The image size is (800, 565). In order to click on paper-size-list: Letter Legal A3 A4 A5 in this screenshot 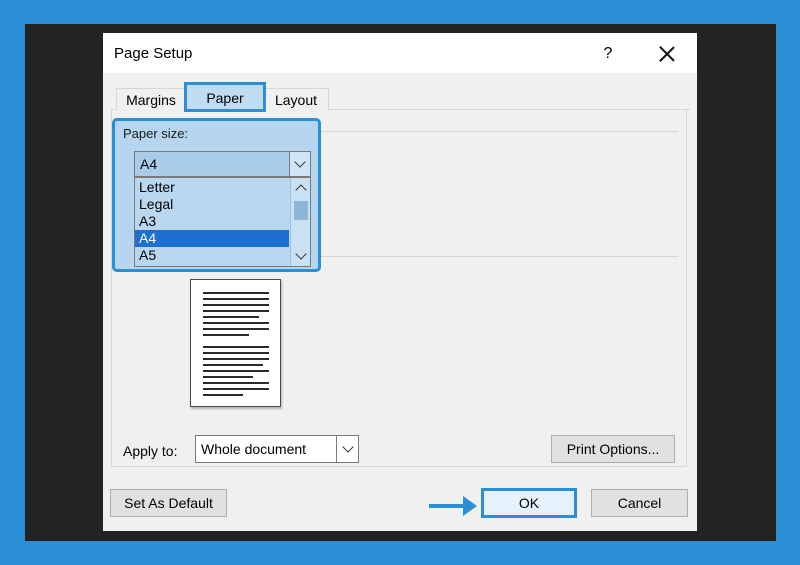, I will do `click(222, 222)`.